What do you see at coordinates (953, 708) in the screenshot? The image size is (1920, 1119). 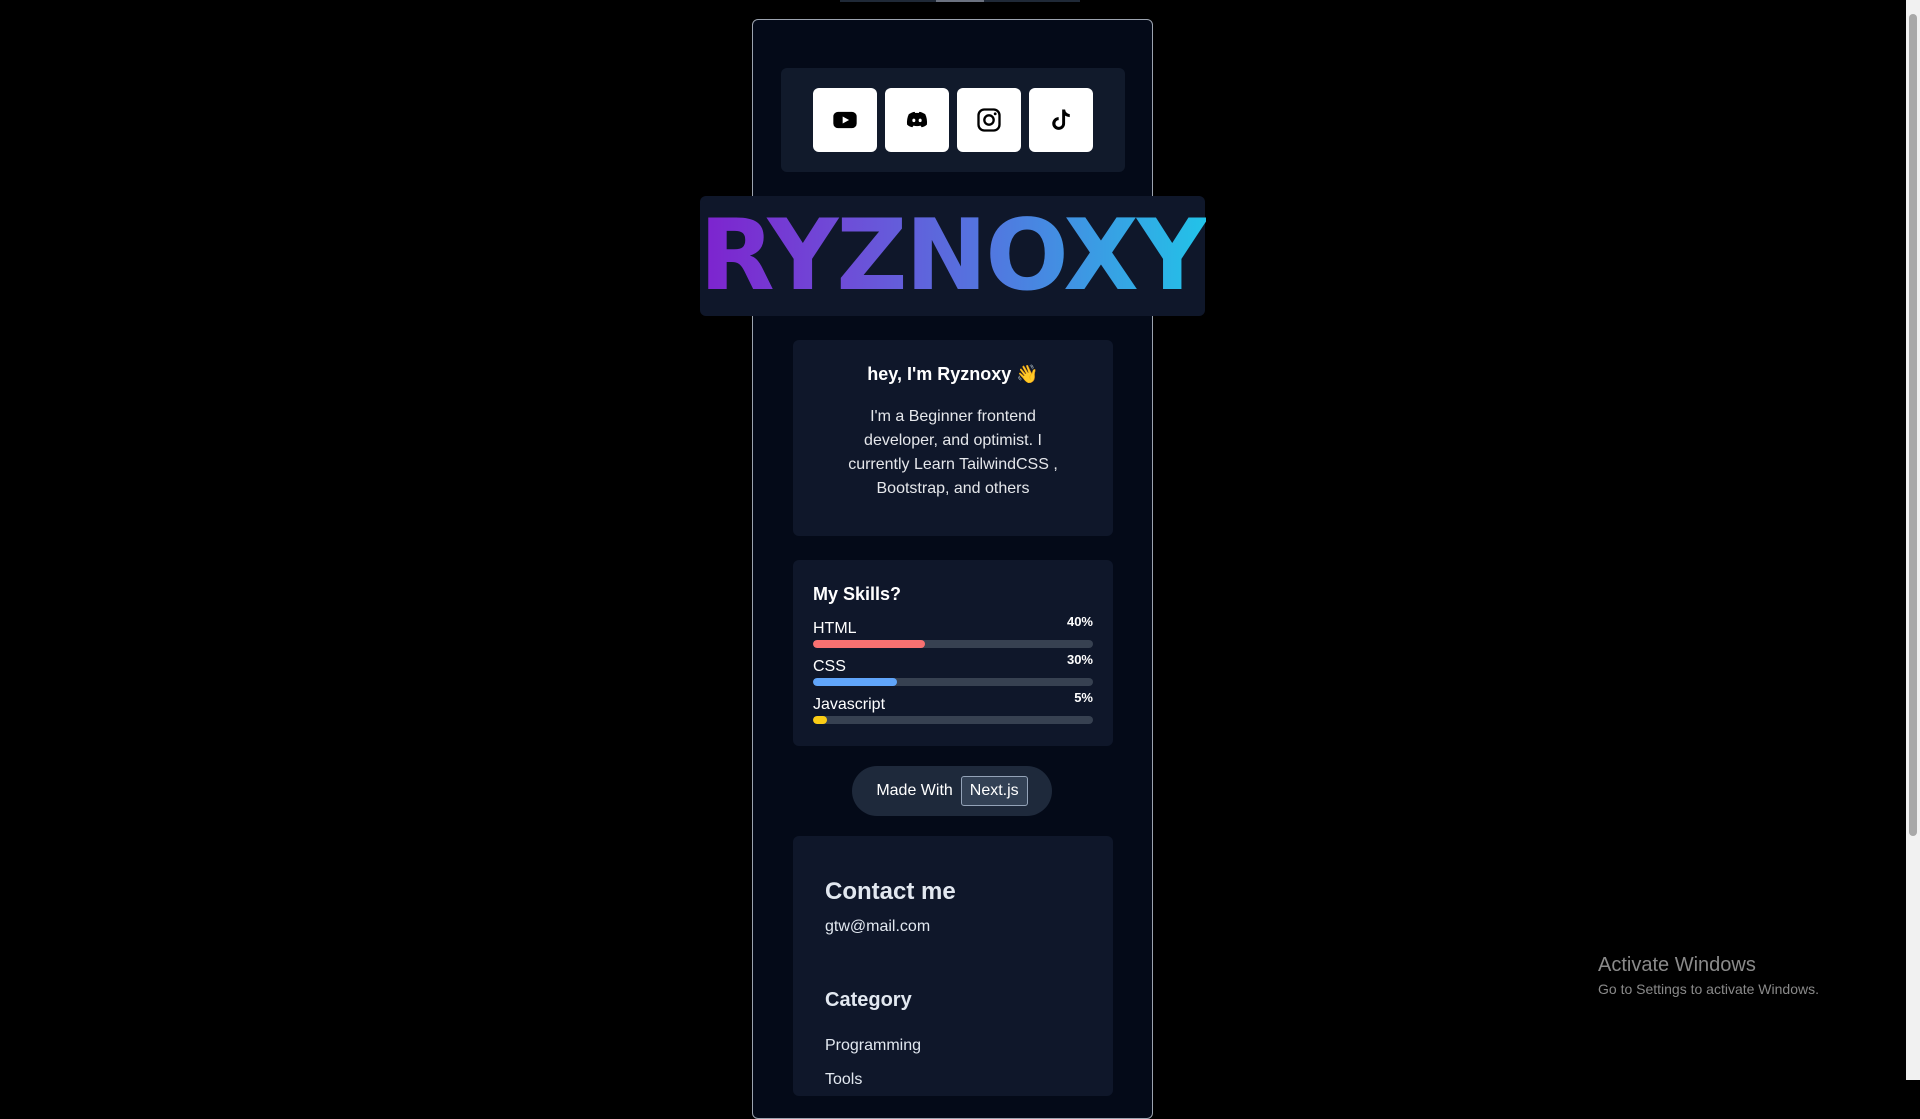 I see `skill-row-javascript: Javascript 5%` at bounding box center [953, 708].